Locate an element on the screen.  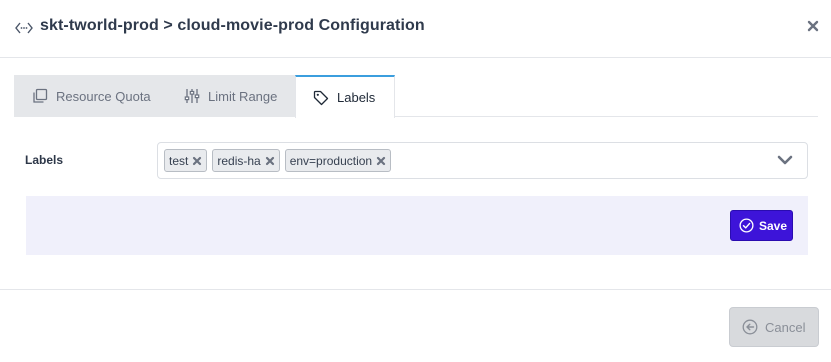
tab-bar: Resource Quota Limit Range Labels is located at coordinates (416, 96).